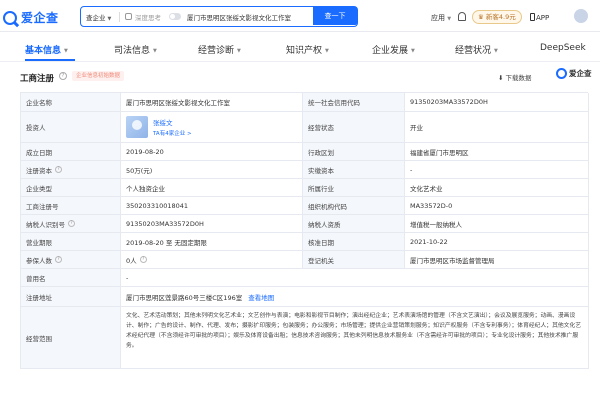 The height and width of the screenshot is (396, 600). I want to click on credit-code: 91350203MA33572D0H, so click(497, 102).